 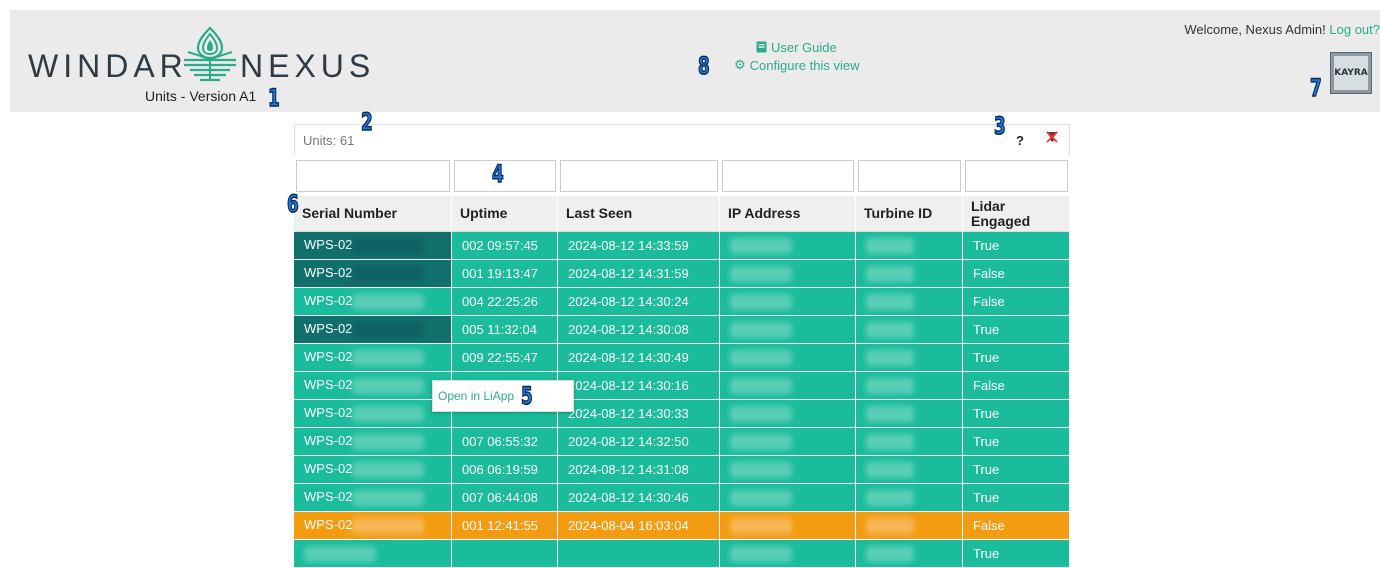 I want to click on logo-text-left: WINDAR, so click(x=108, y=66).